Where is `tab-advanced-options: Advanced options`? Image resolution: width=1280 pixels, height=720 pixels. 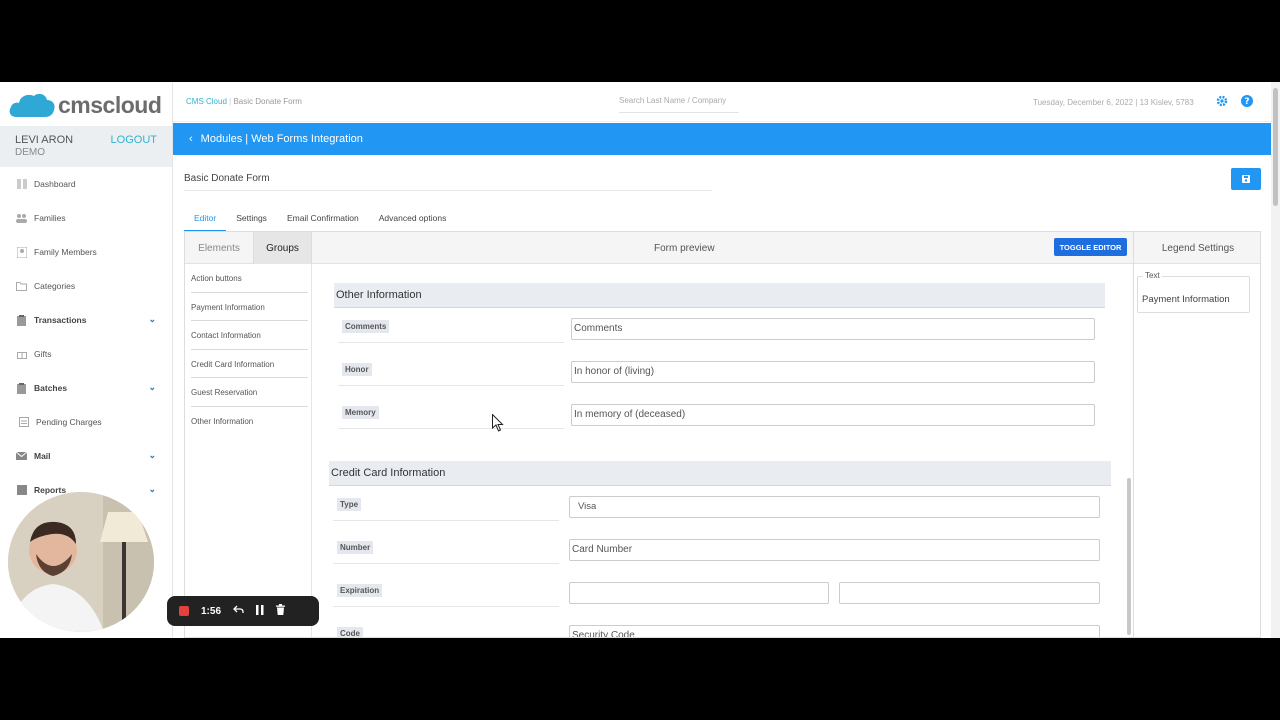
tab-advanced-options: Advanced options is located at coordinates (413, 219).